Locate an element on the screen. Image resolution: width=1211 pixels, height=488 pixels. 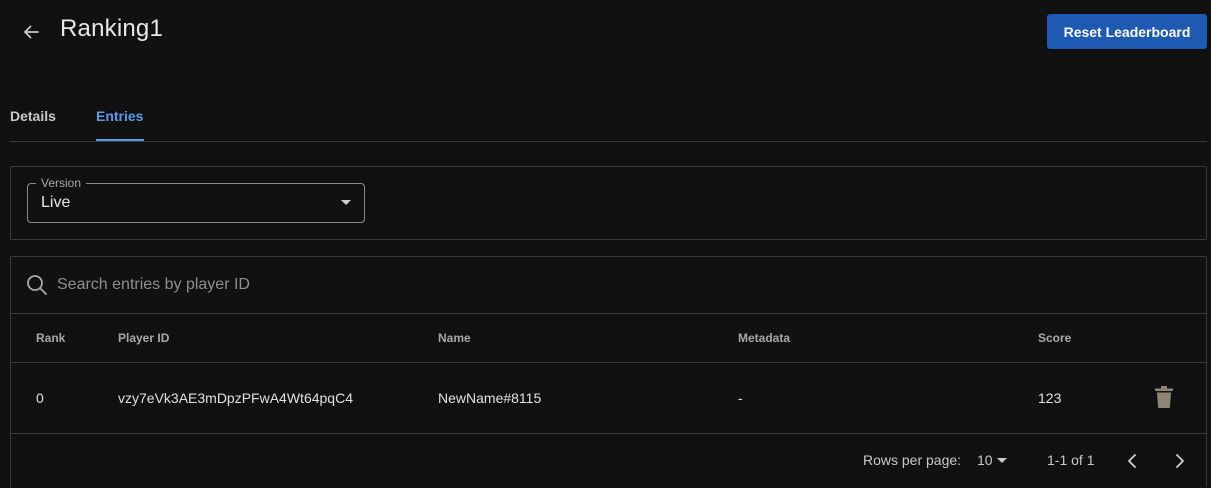
tab-entries: Entries is located at coordinates (119, 116).